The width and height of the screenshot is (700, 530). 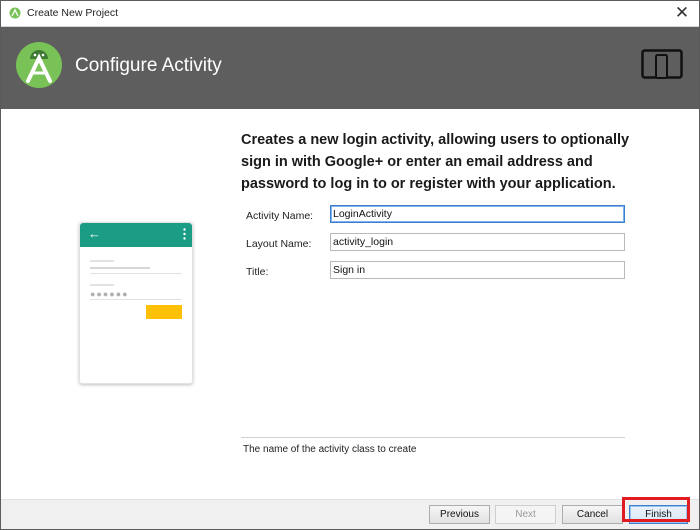 What do you see at coordinates (592, 514) in the screenshot?
I see `cancel-button: Cancel` at bounding box center [592, 514].